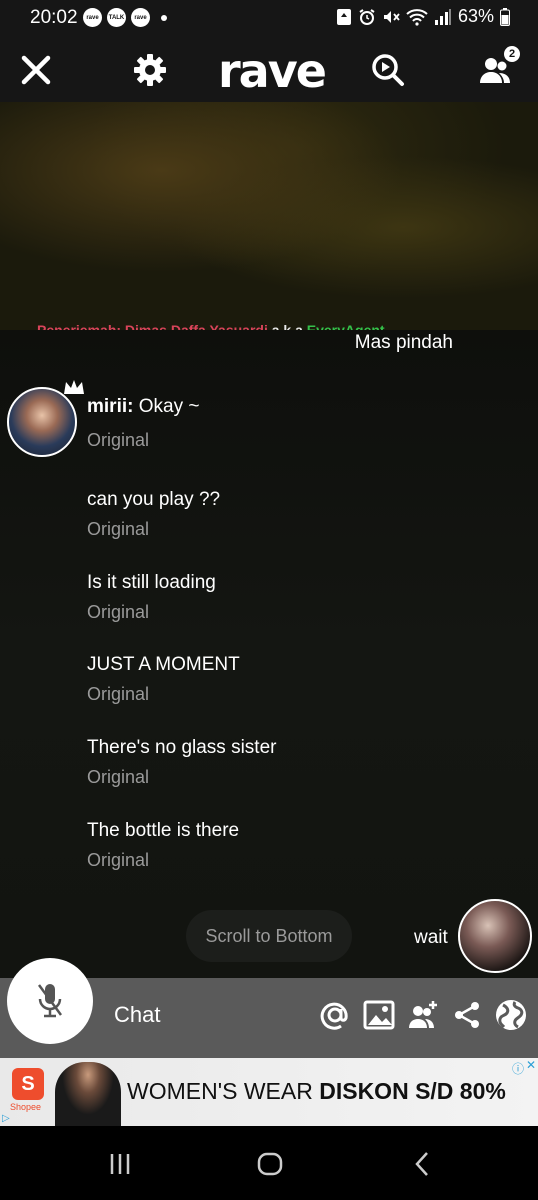 The width and height of the screenshot is (538, 1200). What do you see at coordinates (163, 664) in the screenshot?
I see `message-text: JUST A MOMENT` at bounding box center [163, 664].